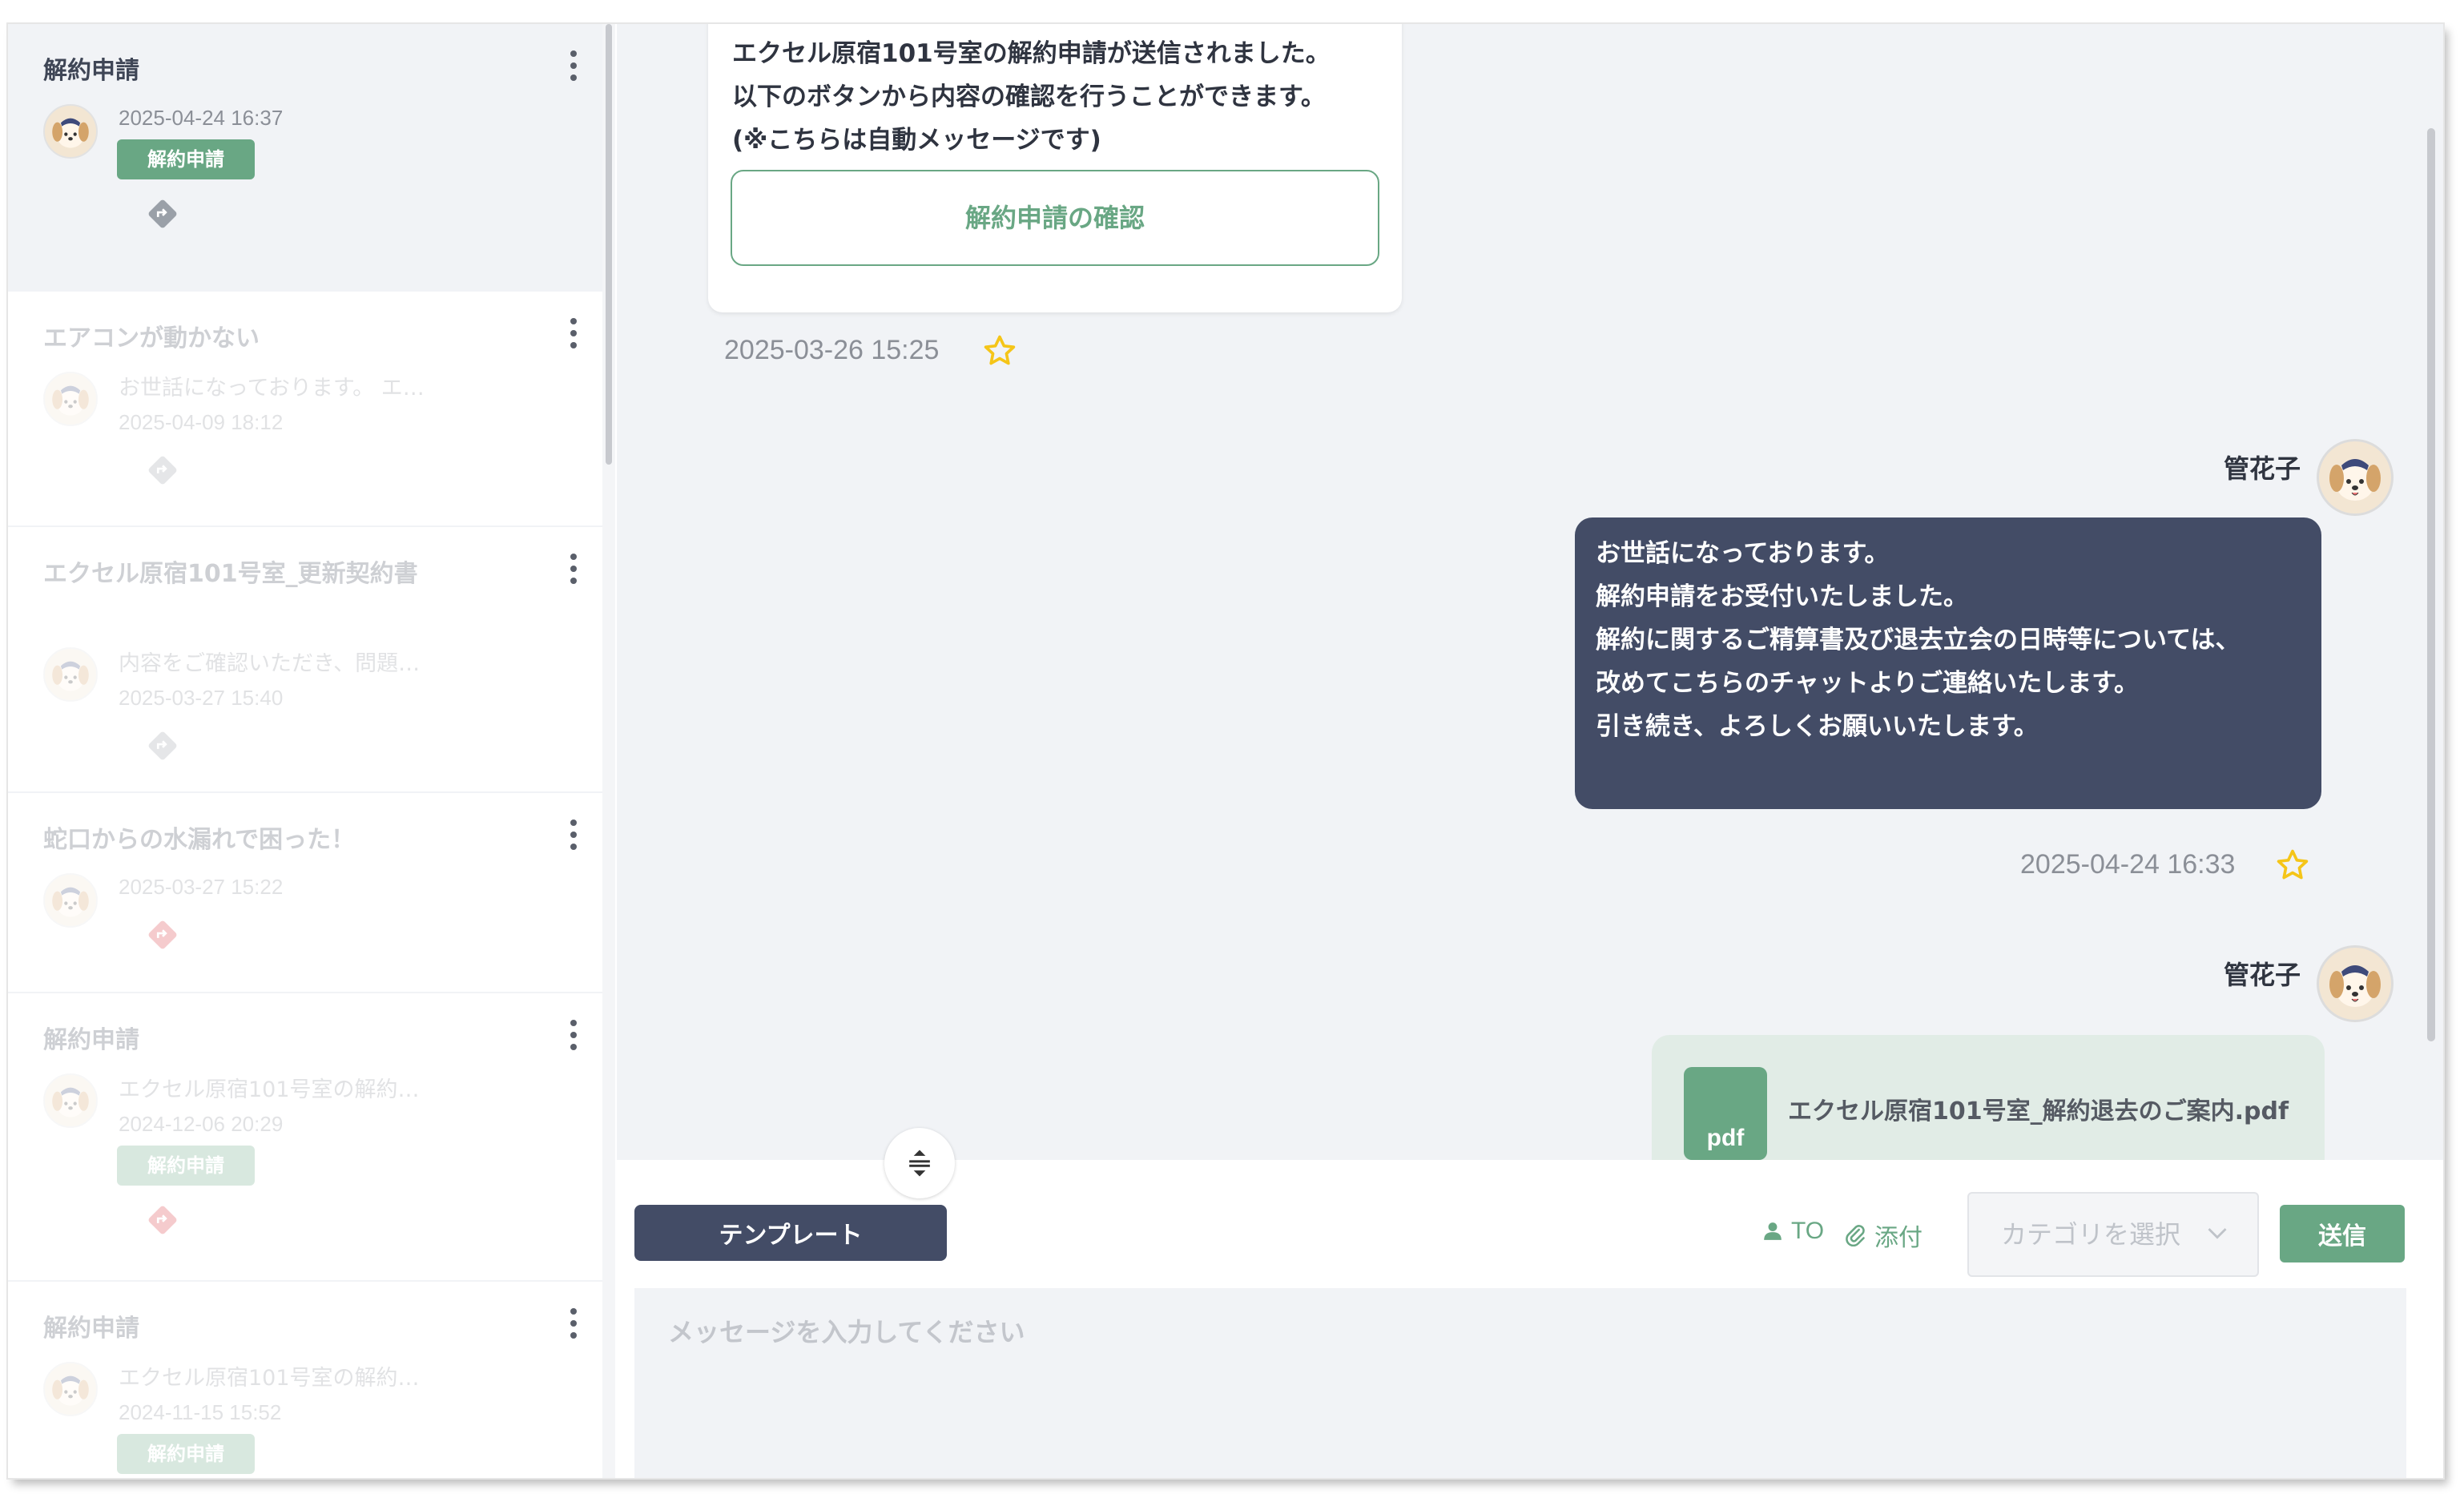 The width and height of the screenshot is (2464, 1494). I want to click on thread-title: 蛇口からの水漏れで困った！, so click(200, 840).